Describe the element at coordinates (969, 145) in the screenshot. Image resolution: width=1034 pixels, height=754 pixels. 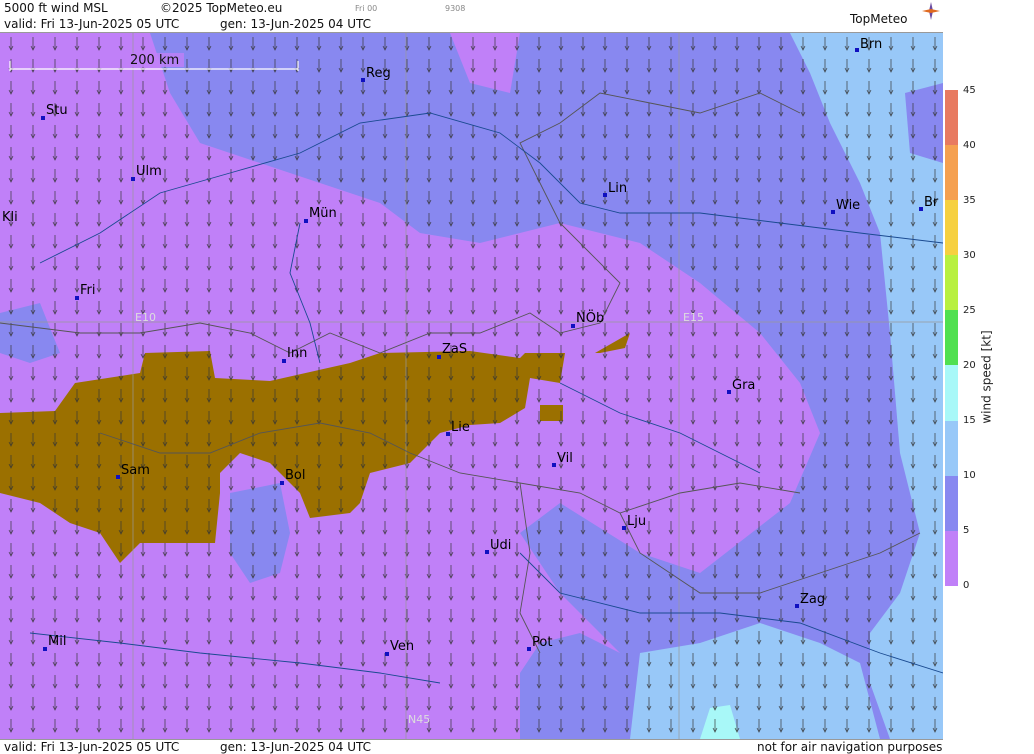
I see `legend-tick: 40` at that location.